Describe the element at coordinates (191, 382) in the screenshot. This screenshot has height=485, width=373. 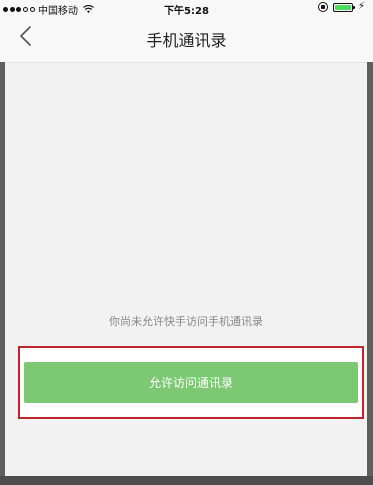
I see `allow-contacts-button: 允许访问通讯录` at that location.